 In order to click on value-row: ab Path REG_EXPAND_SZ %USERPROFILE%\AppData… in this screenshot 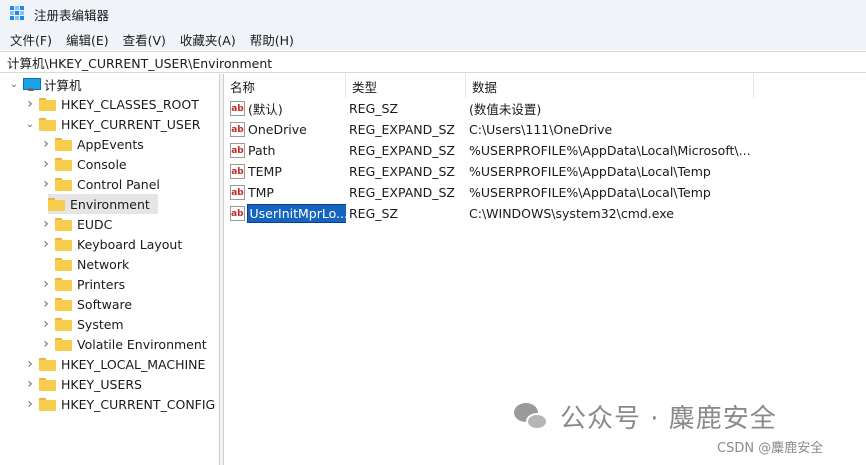, I will do `click(545, 150)`.